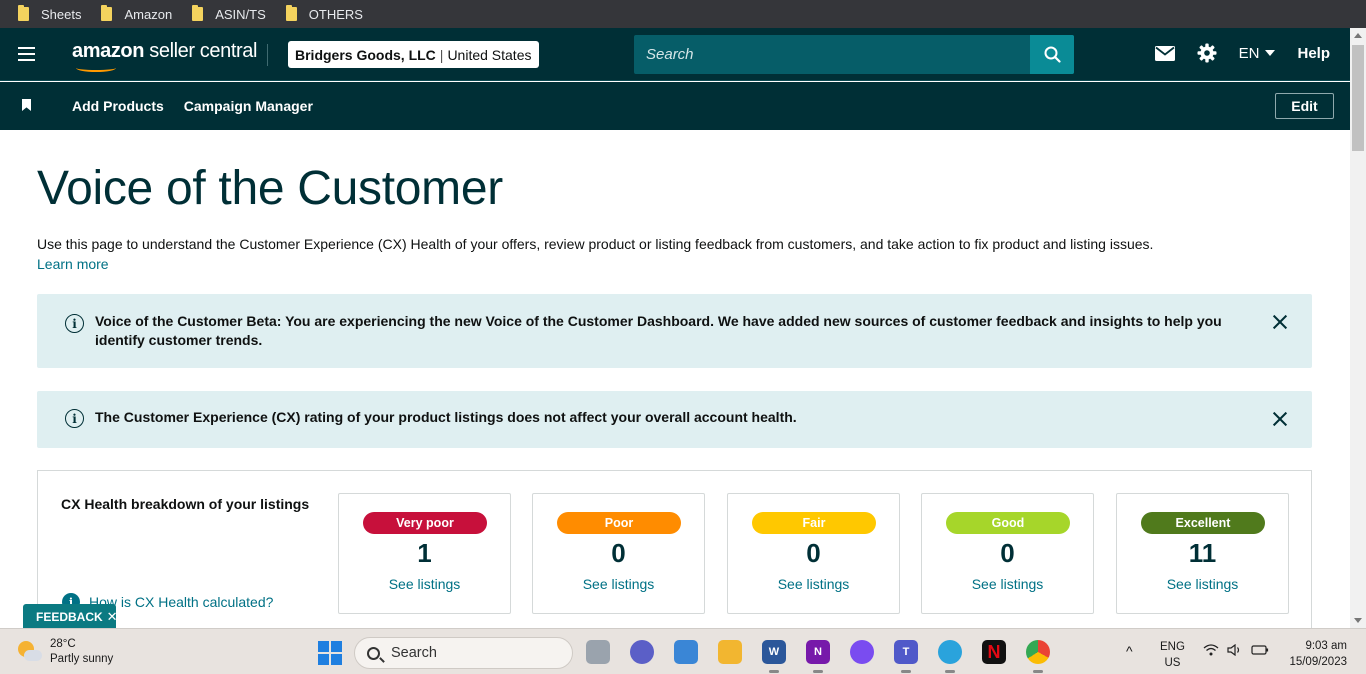 The height and width of the screenshot is (674, 1366). I want to click on close-icon: ✕, so click(112, 617).